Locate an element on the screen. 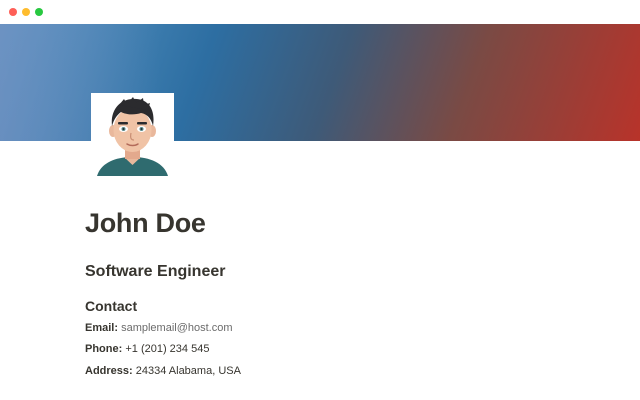 This screenshot has width=640, height=400. email-value: samplemail@host.com is located at coordinates (176, 328).